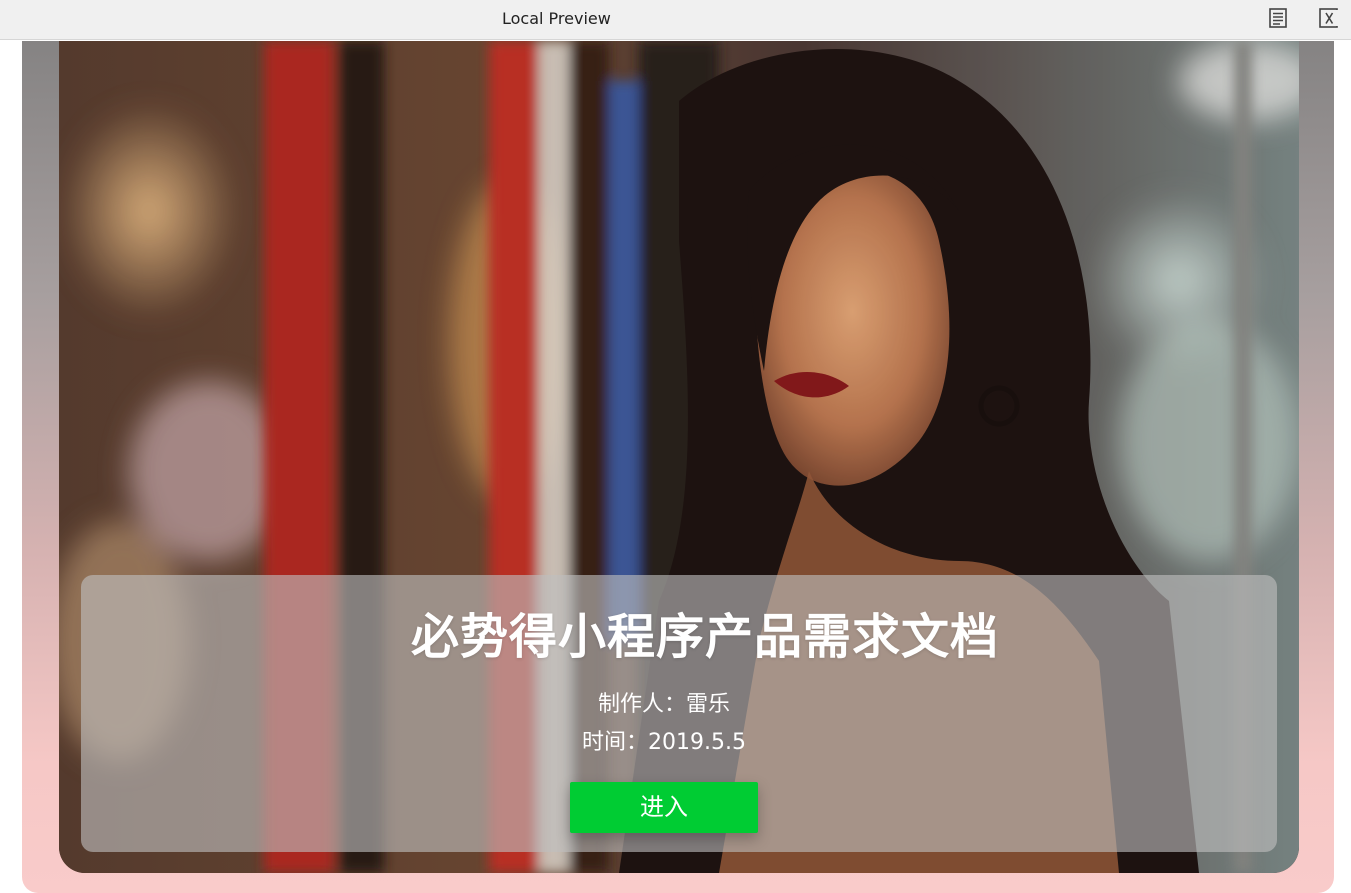 The image size is (1351, 893). What do you see at coordinates (1278, 18) in the screenshot?
I see `document-icon` at bounding box center [1278, 18].